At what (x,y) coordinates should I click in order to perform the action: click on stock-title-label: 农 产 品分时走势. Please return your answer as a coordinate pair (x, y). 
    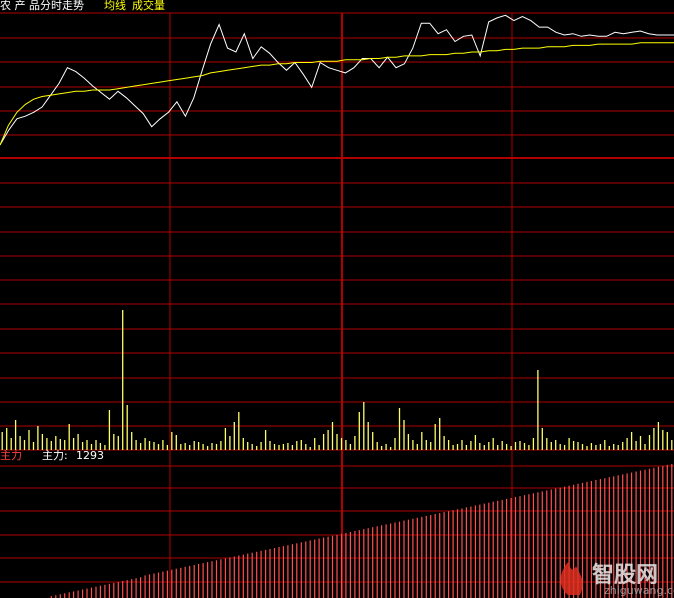
    Looking at the image, I should click on (42, 6).